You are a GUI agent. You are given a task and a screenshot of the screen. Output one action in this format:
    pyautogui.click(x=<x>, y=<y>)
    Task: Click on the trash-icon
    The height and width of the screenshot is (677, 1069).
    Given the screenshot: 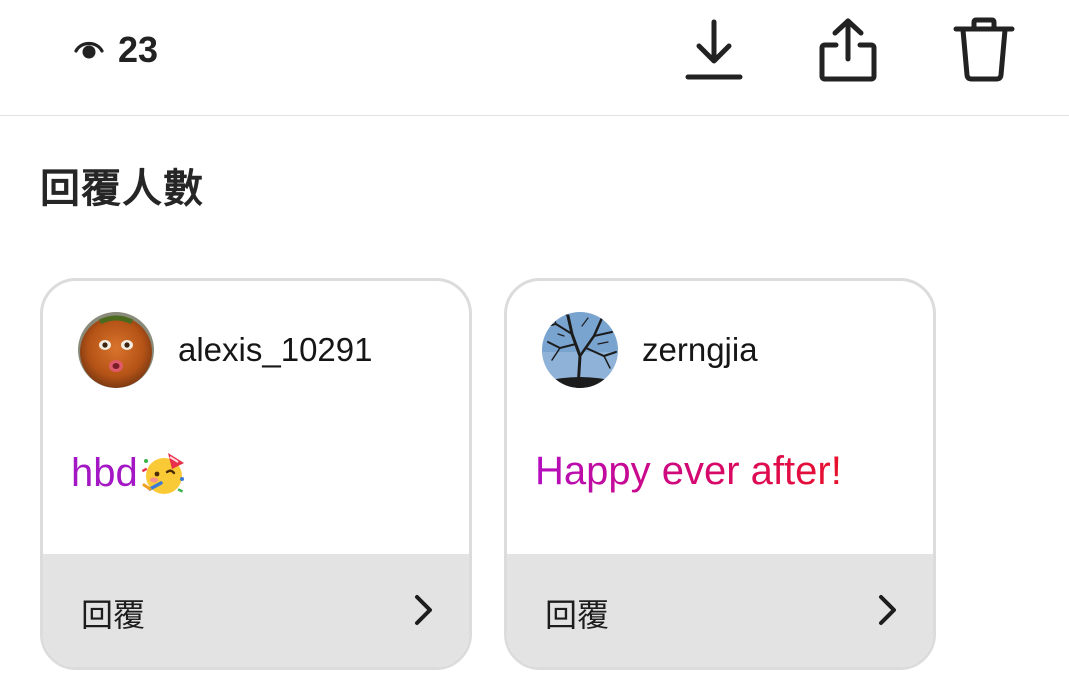 What is the action you would take?
    pyautogui.click(x=984, y=49)
    